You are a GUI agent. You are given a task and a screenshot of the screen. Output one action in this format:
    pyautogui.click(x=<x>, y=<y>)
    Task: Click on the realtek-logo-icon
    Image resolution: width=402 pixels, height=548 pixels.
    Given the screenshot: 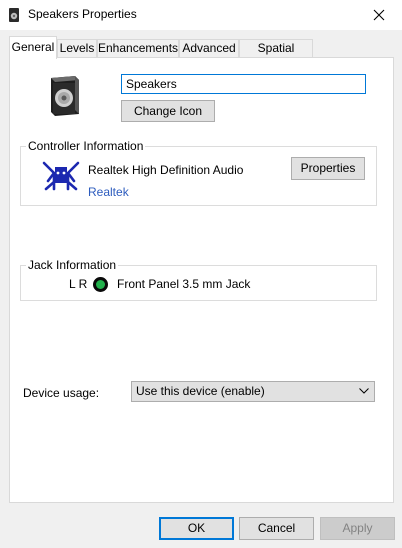 What is the action you would take?
    pyautogui.click(x=61, y=176)
    